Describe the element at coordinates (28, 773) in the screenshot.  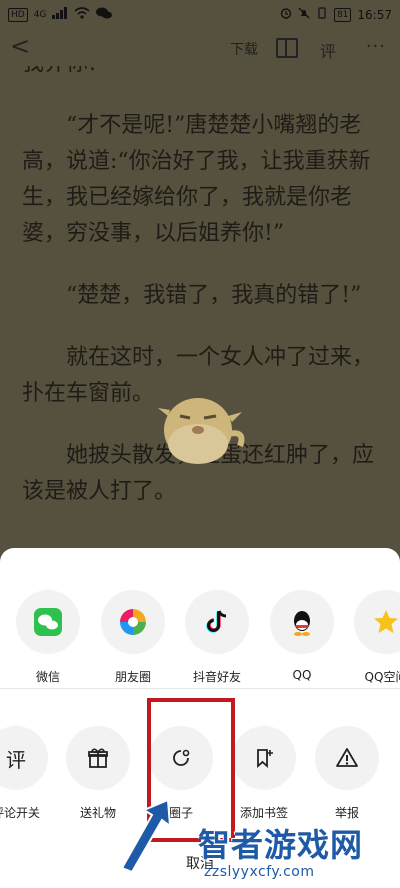
I see `action-comment-toggle: 评 评论开关` at that location.